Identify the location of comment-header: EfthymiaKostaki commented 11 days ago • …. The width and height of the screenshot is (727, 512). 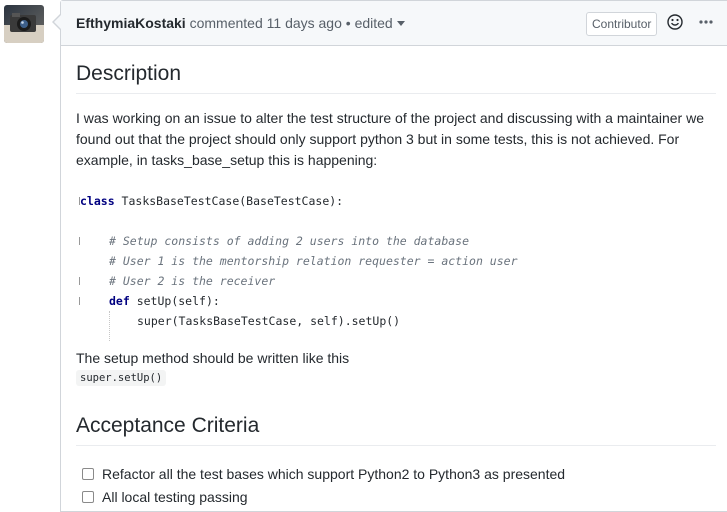
(394, 23).